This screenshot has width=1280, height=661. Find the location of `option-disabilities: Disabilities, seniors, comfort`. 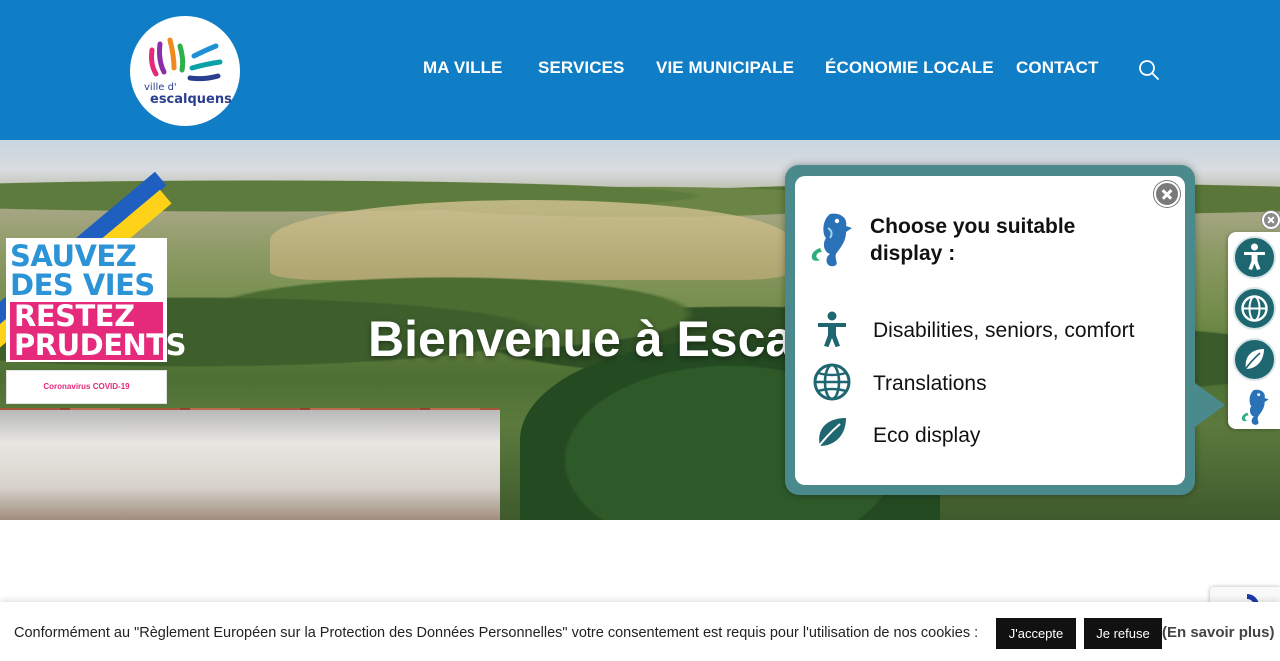

option-disabilities: Disabilities, seniors, comfort is located at coordinates (992, 331).